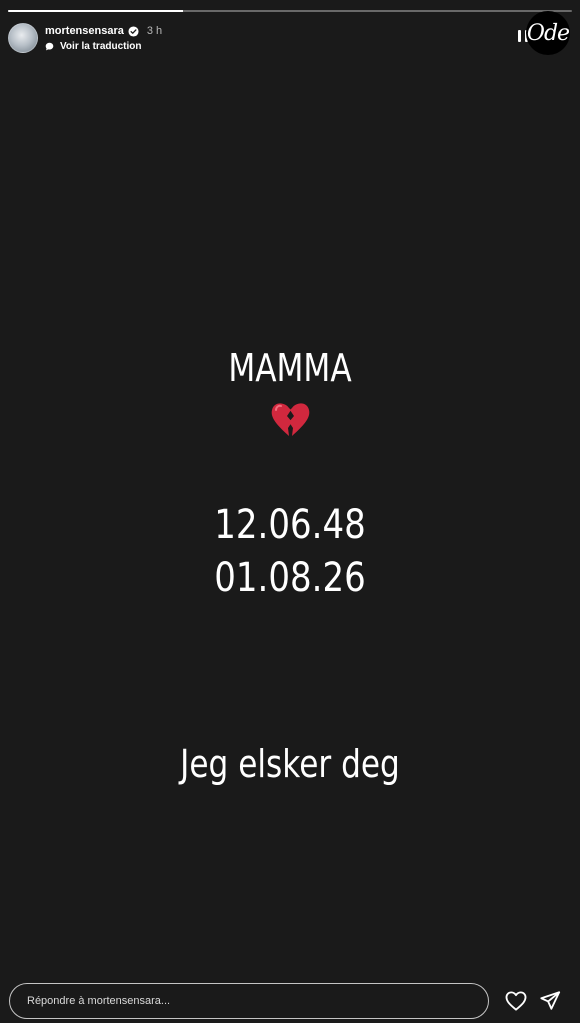 This screenshot has height=1023, width=580. What do you see at coordinates (290, 578) in the screenshot?
I see `death-date: 01.08.26` at bounding box center [290, 578].